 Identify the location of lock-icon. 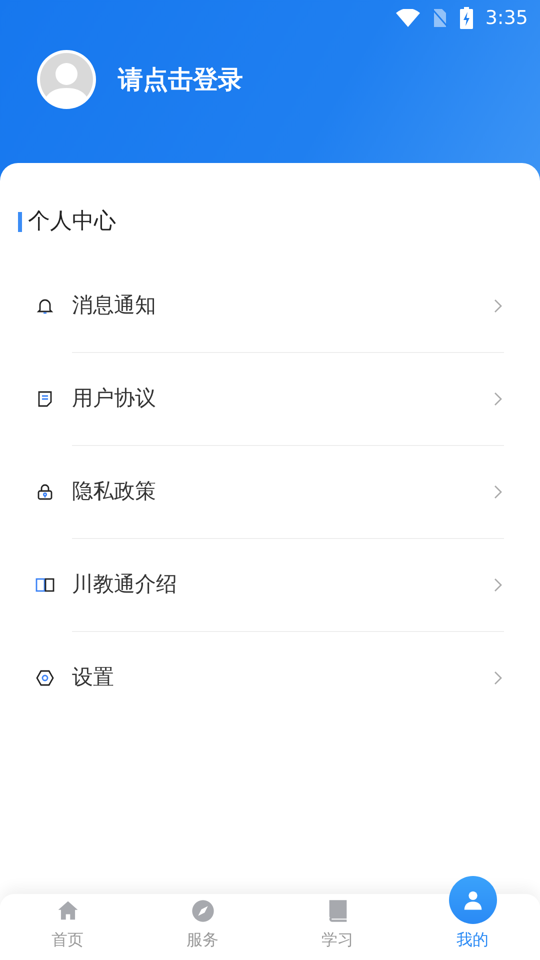
(45, 492).